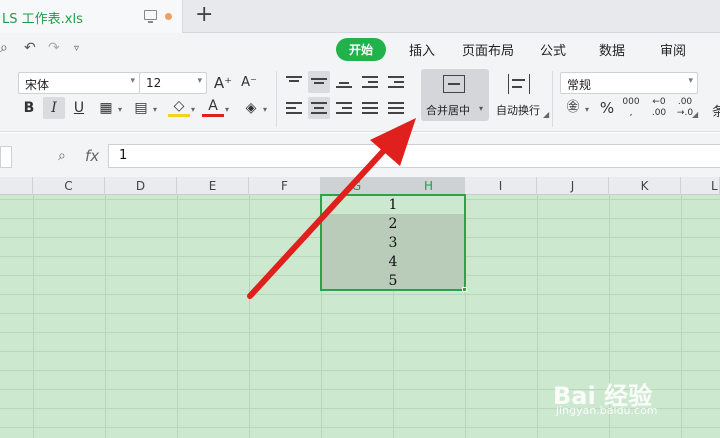  I want to click on watermark-url: jingyan.baidu.com, so click(607, 410).